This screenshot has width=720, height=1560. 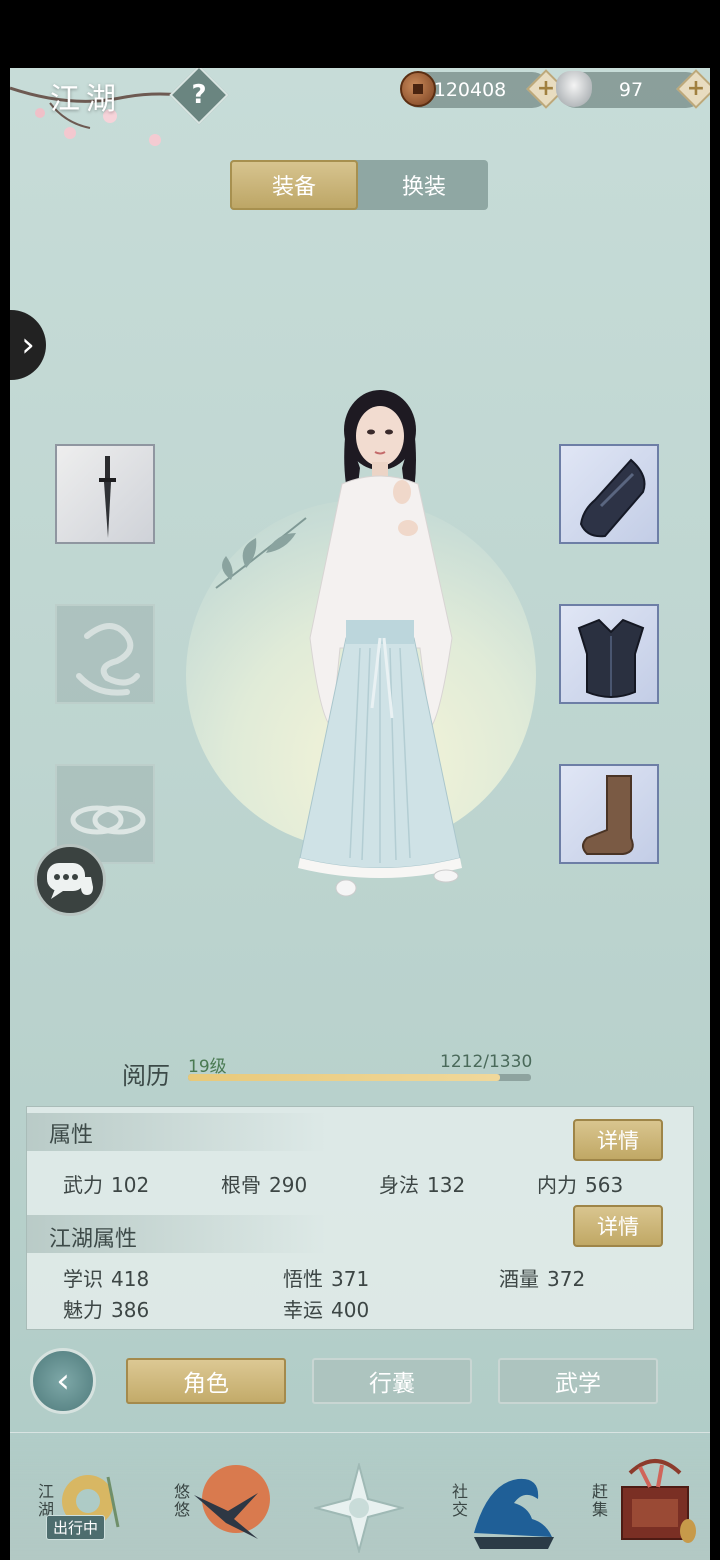 I want to click on top-bar: 江湖 ? 120408 + 97 +, so click(x=360, y=107).